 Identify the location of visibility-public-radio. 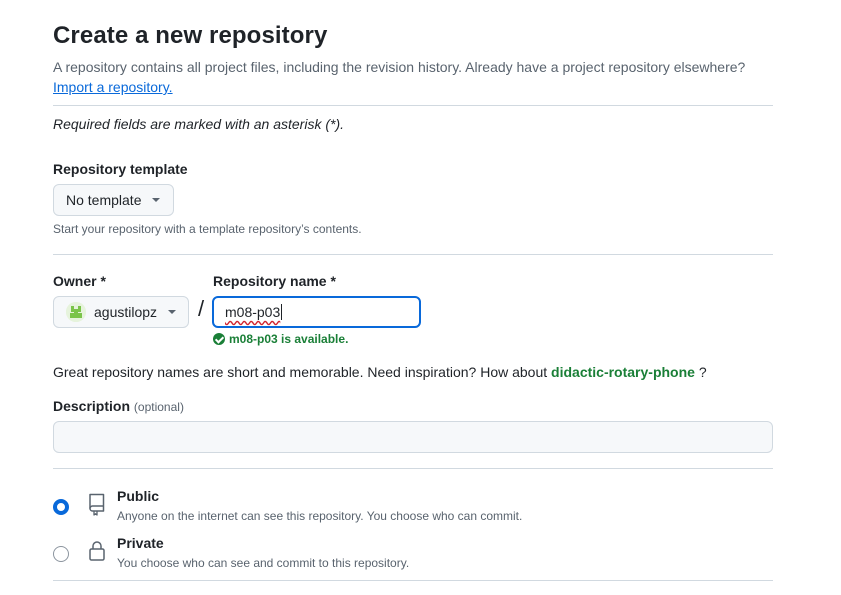
(61, 507).